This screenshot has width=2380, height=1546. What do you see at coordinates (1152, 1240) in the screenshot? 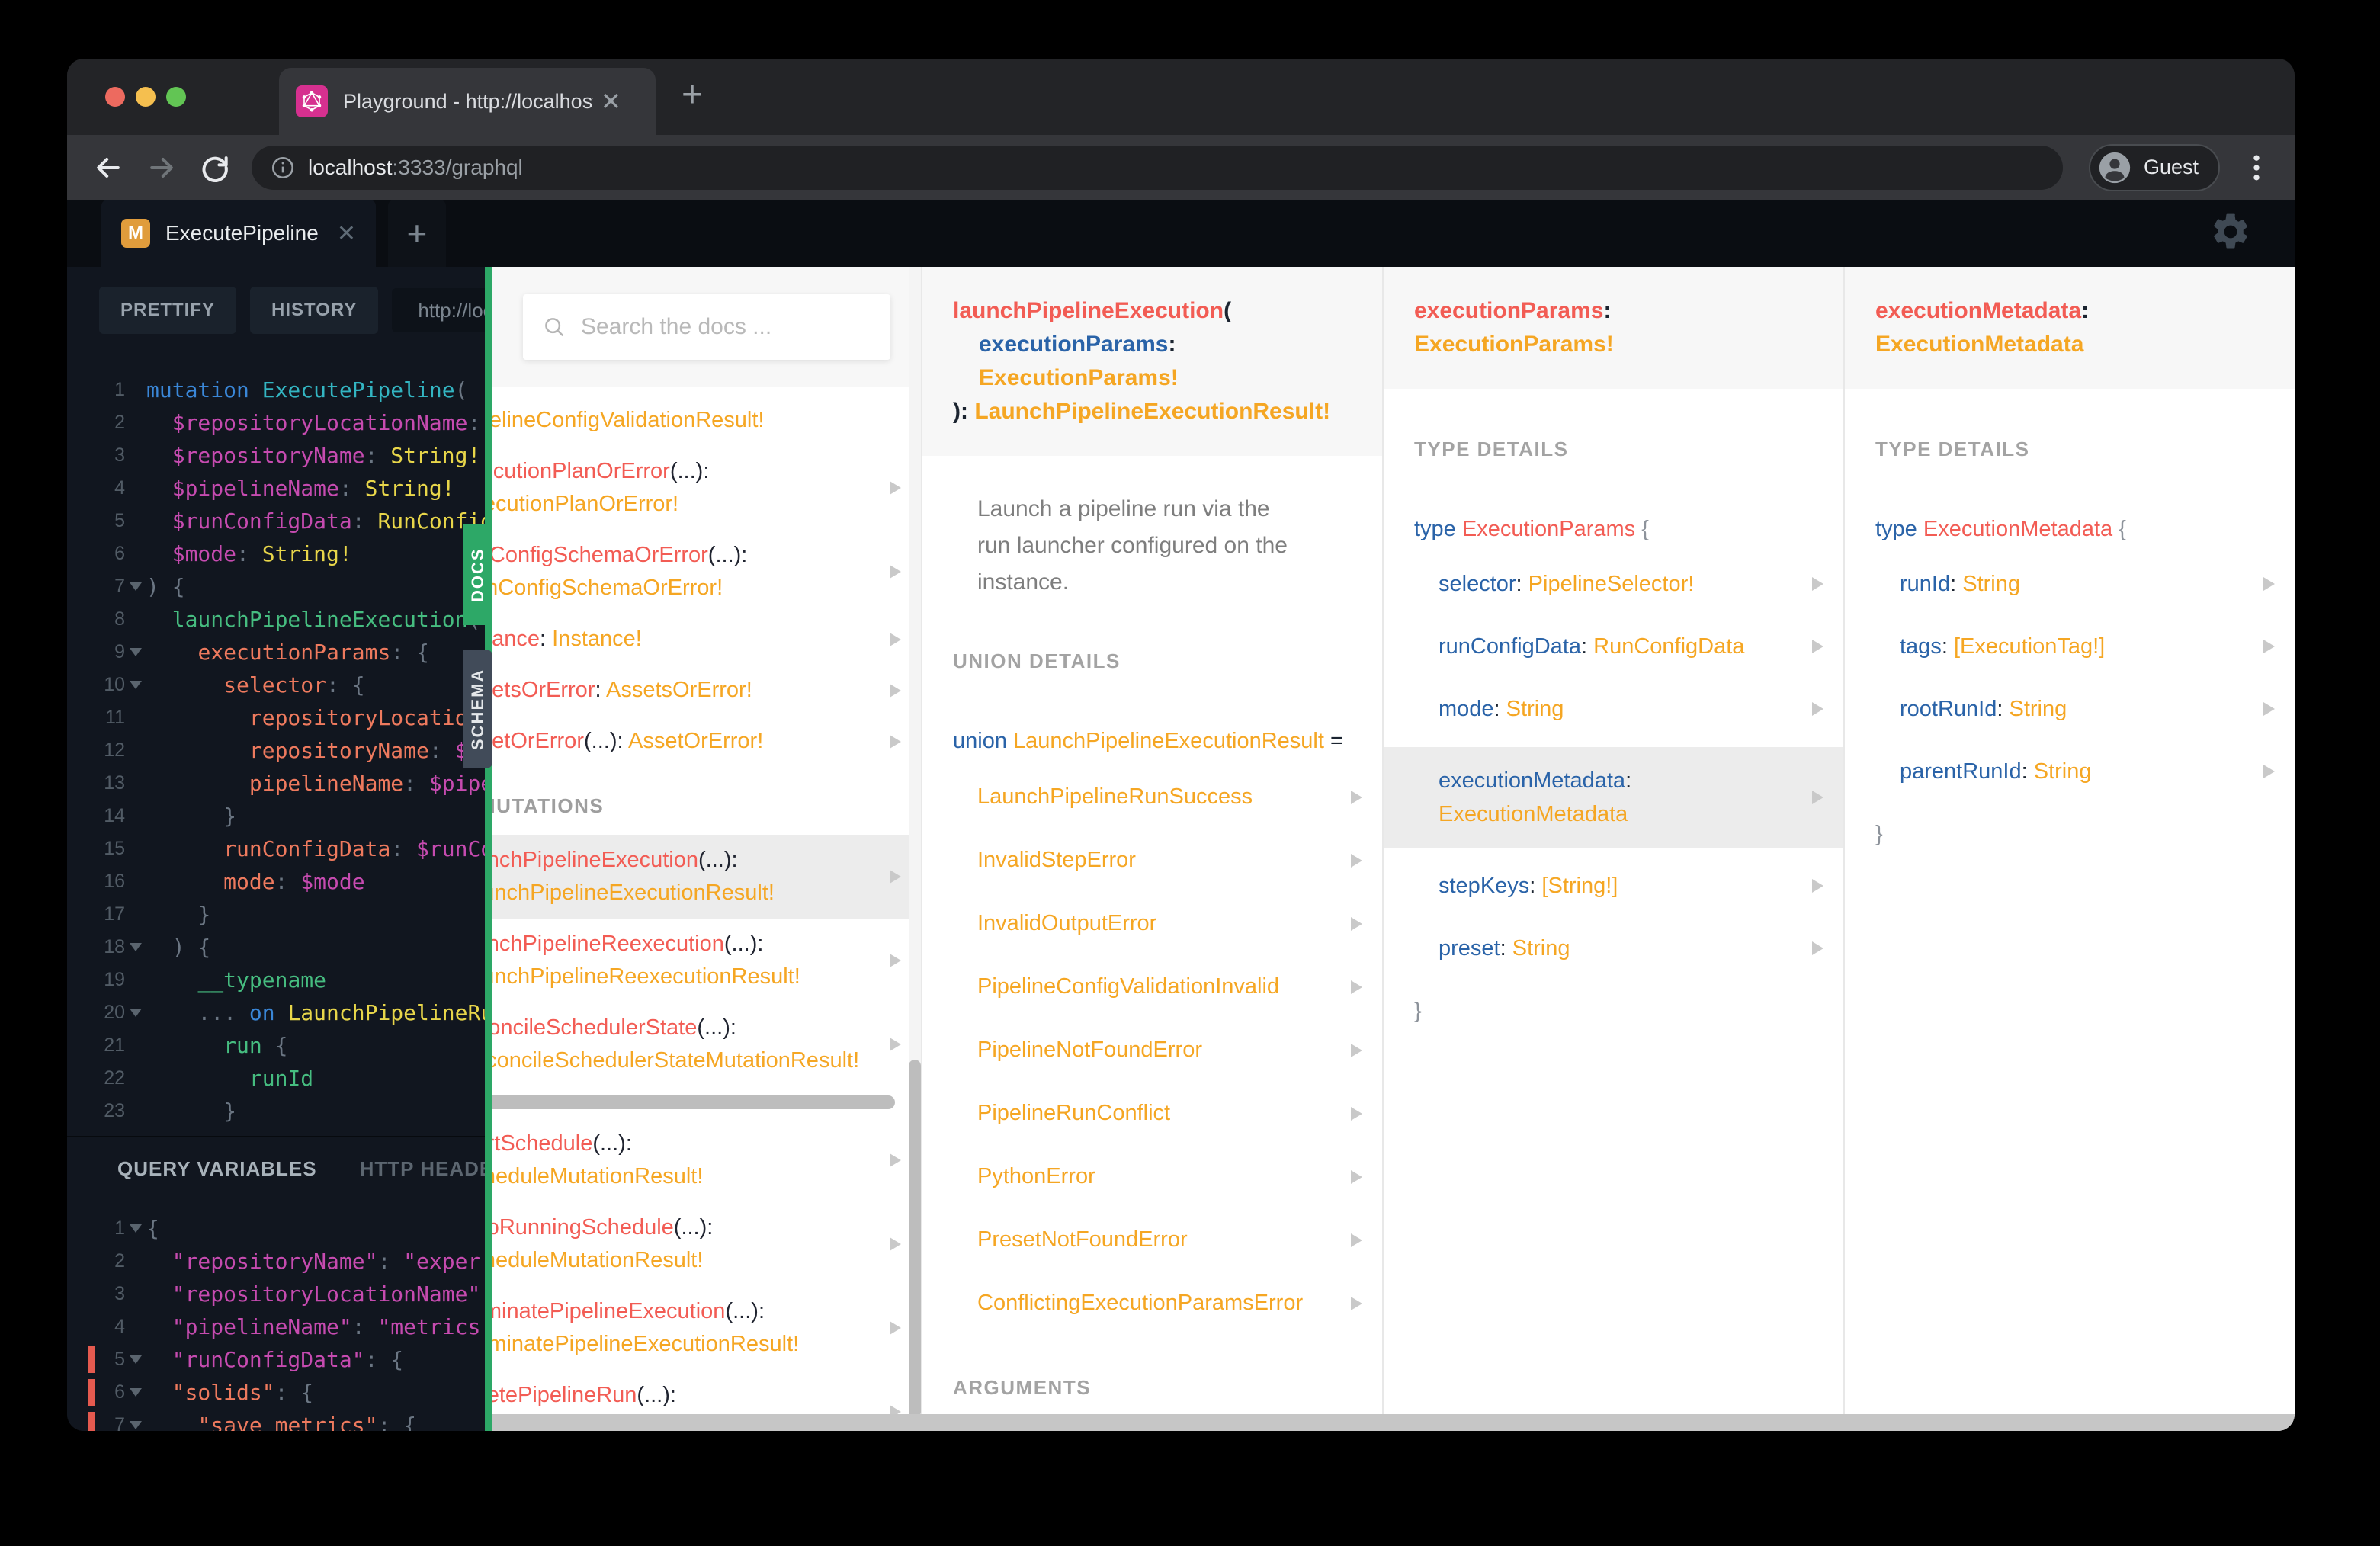
I see `union-member-presetnotfounderror: PresetNotFoundError` at bounding box center [1152, 1240].